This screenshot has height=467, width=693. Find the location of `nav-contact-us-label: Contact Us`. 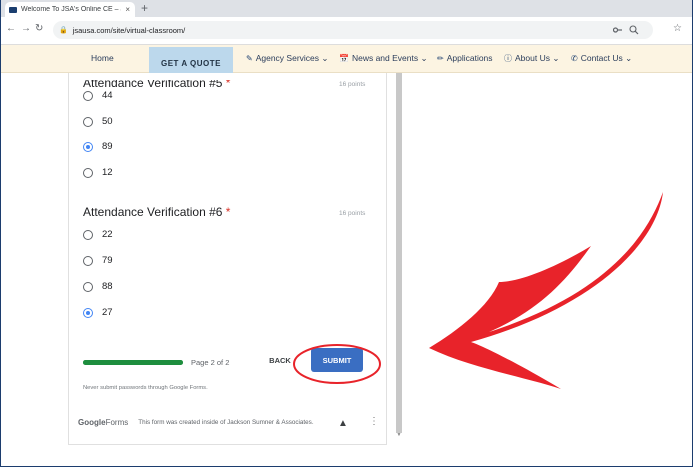

nav-contact-us-label: Contact Us is located at coordinates (601, 58).